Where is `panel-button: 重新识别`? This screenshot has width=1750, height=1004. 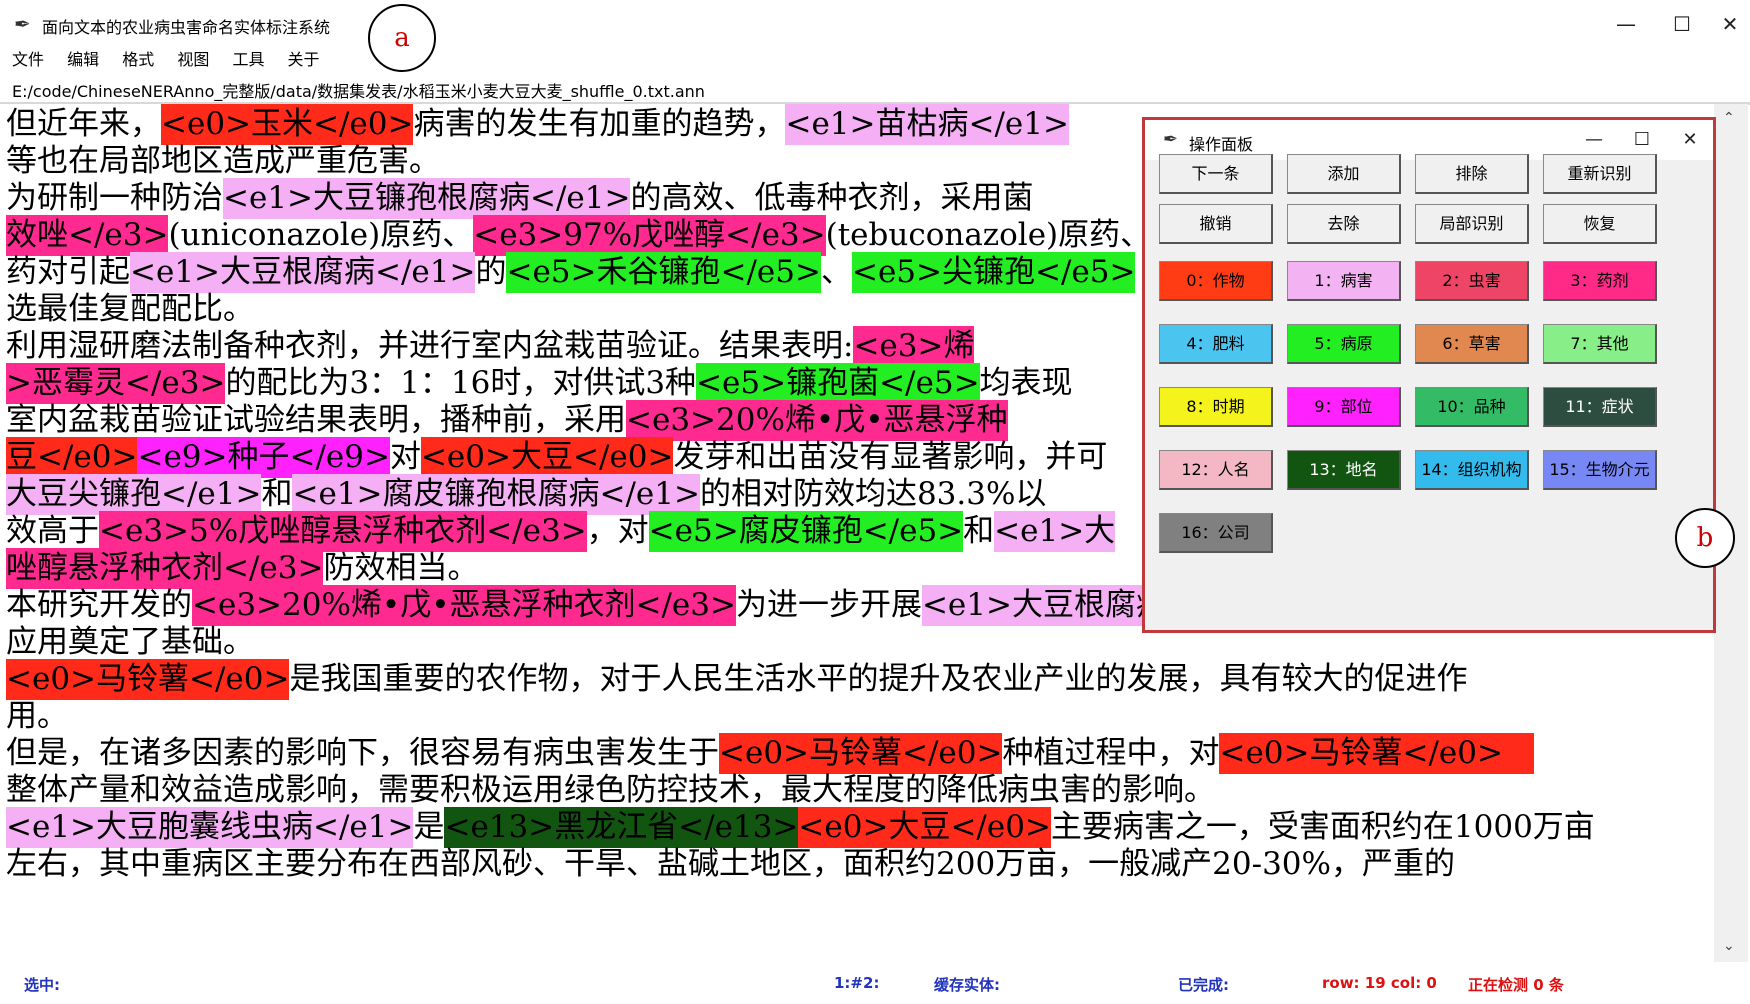
panel-button: 重新识别 is located at coordinates (1600, 174).